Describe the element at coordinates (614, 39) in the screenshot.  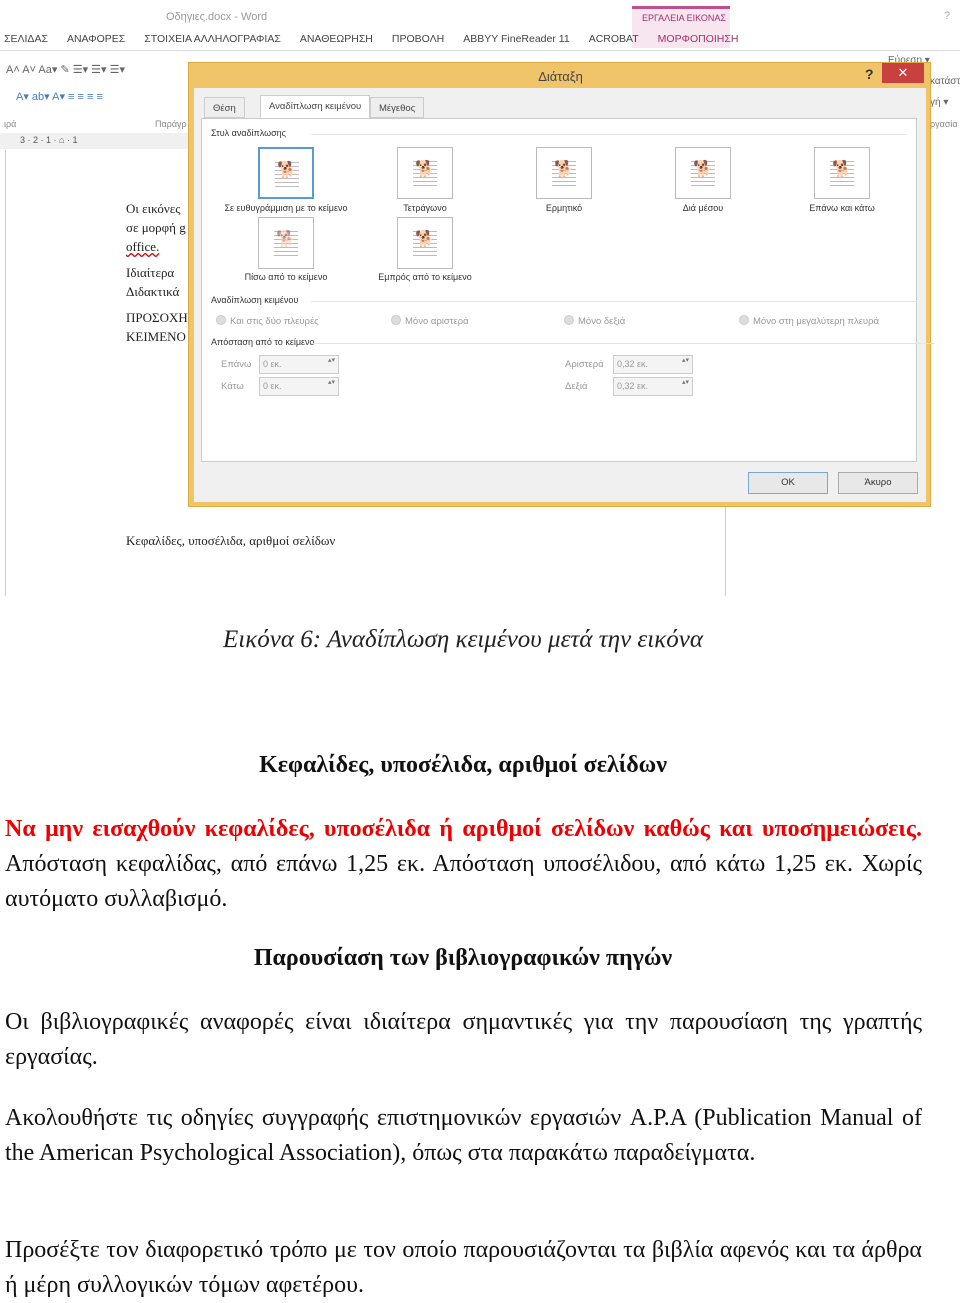
I see `ribbon-tab: ACROBAT` at that location.